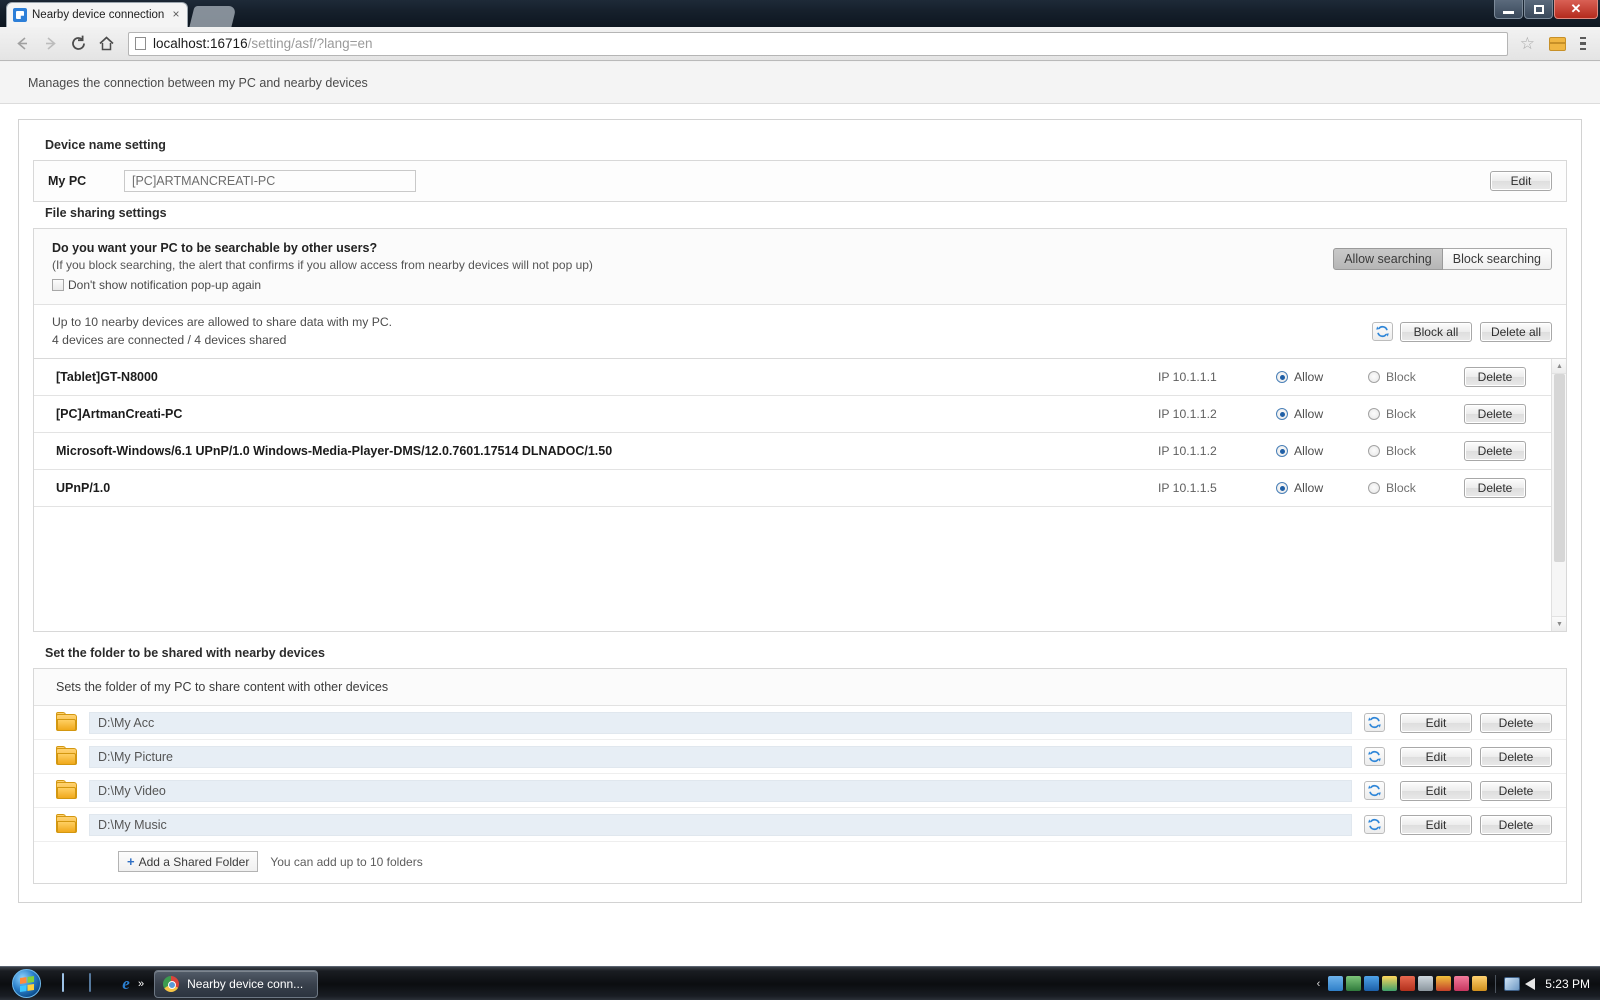 The image size is (1600, 1000). I want to click on folder-path-field: D:\My Picture, so click(720, 756).